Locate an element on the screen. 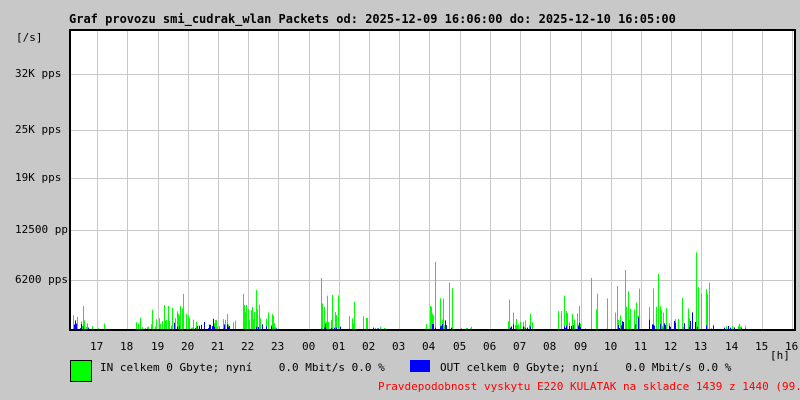  legend-out-swatch is located at coordinates (420, 366).